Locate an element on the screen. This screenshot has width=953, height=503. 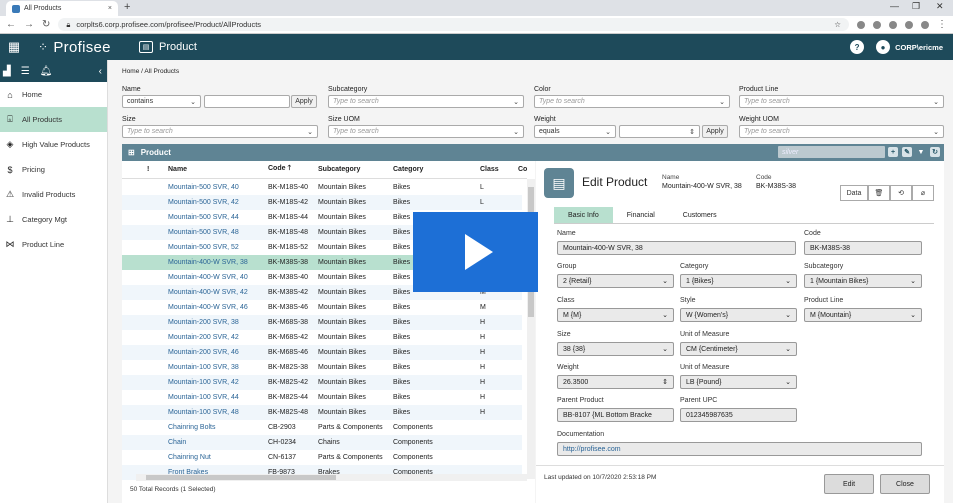
col-flag-header: ! is located at coordinates (148, 169).